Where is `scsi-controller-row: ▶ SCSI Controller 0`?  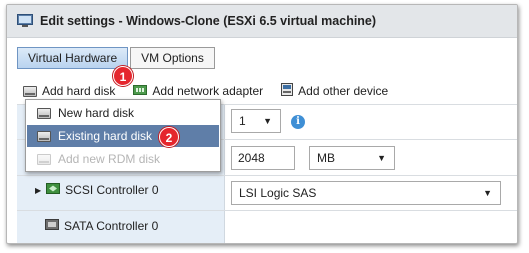 scsi-controller-row: ▶ SCSI Controller 0 is located at coordinates (97, 190).